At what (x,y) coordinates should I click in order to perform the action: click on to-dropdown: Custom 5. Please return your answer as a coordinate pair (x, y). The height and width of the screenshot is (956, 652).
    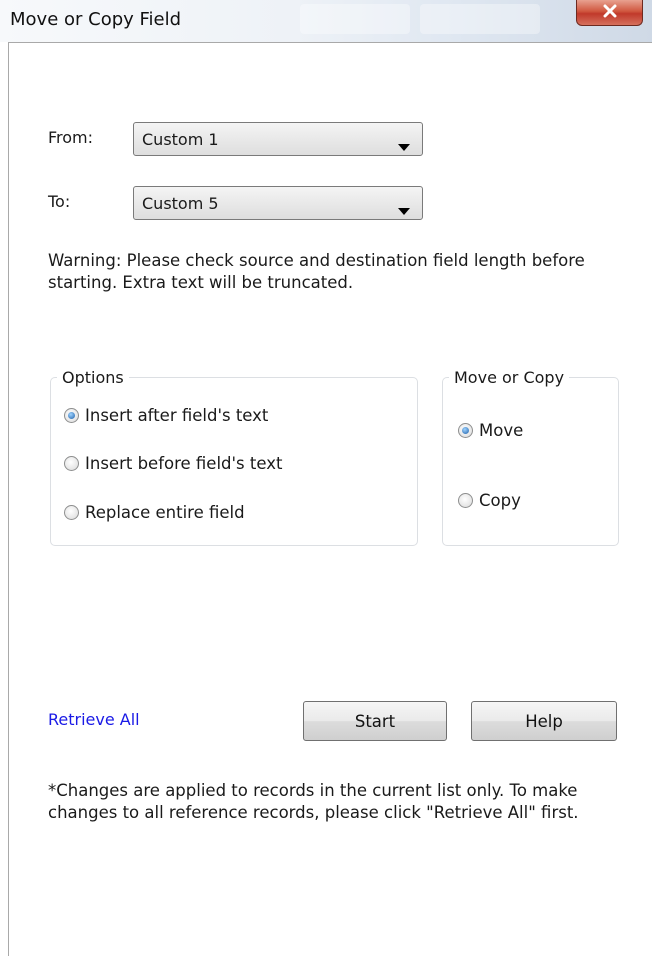
    Looking at the image, I should click on (278, 203).